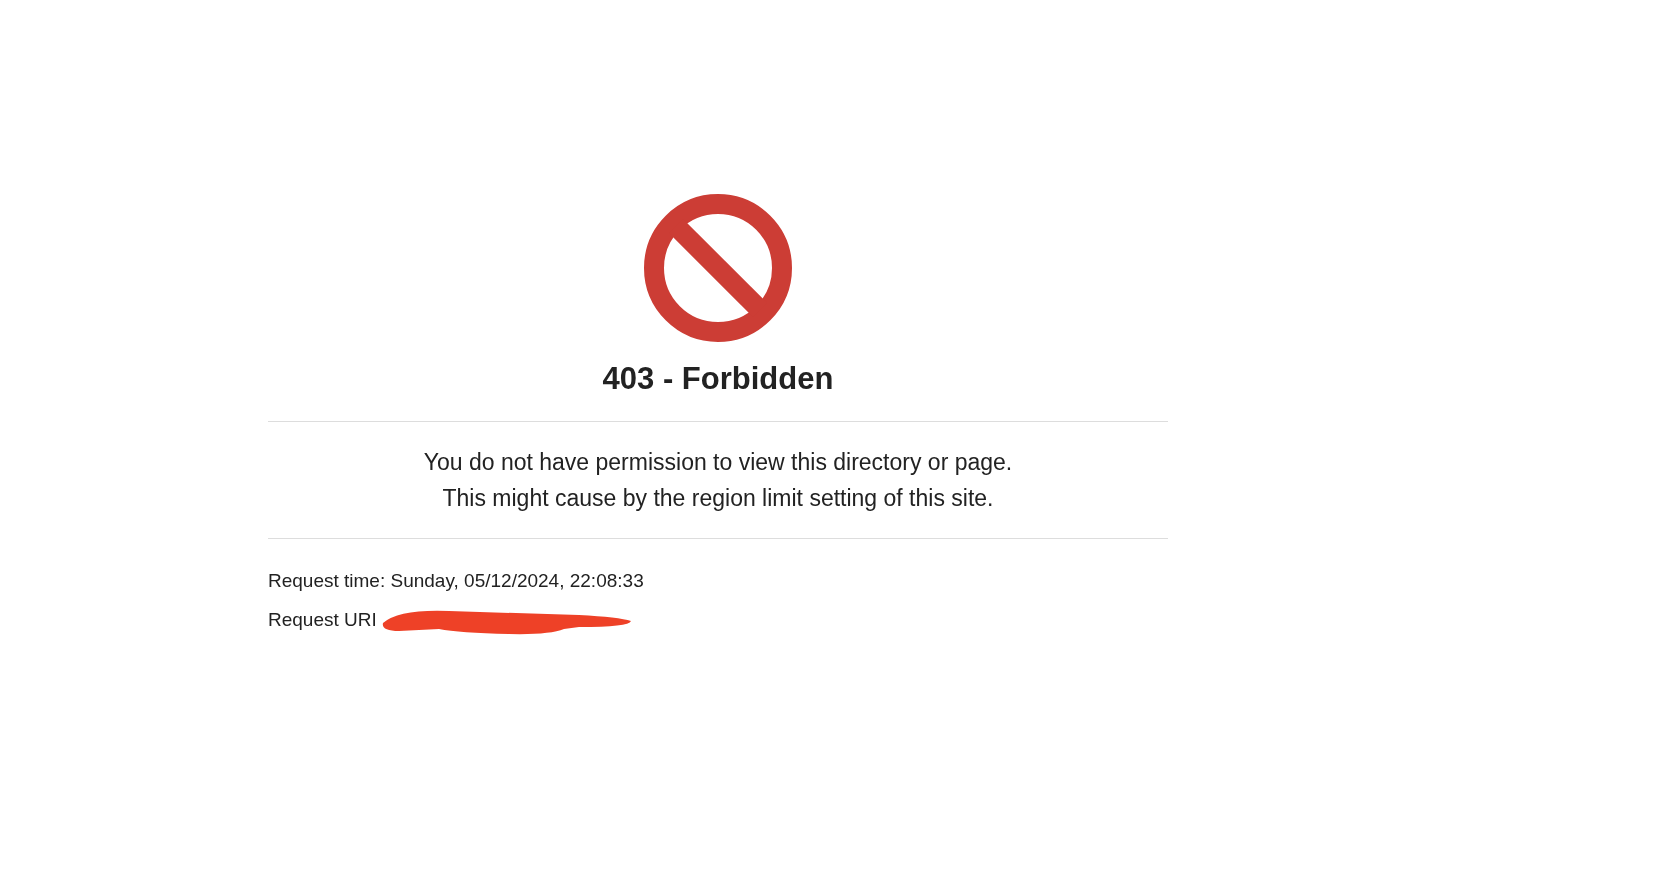 This screenshot has width=1668, height=894. Describe the element at coordinates (718, 379) in the screenshot. I see `error-title: 403 - Forbidden` at that location.